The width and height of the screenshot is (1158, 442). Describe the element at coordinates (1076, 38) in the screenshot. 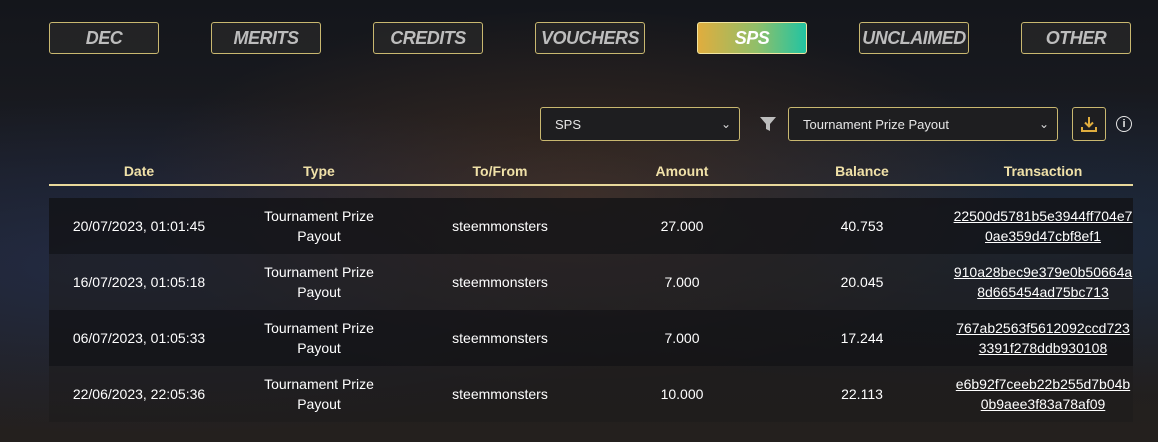

I see `tab-other: OTHER` at that location.